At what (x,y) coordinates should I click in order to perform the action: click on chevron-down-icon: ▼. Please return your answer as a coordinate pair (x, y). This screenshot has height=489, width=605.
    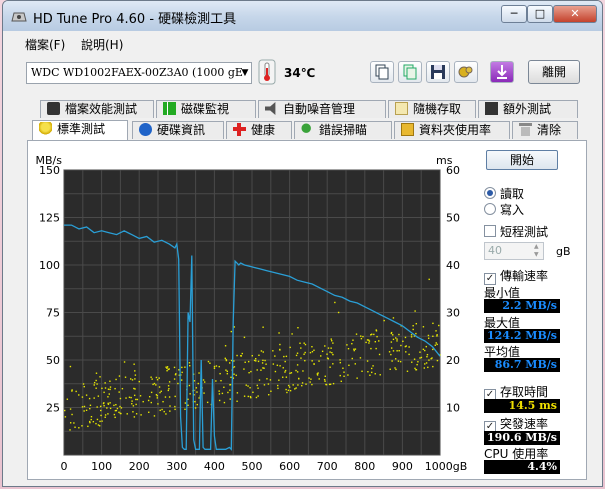
    Looking at the image, I should click on (245, 73).